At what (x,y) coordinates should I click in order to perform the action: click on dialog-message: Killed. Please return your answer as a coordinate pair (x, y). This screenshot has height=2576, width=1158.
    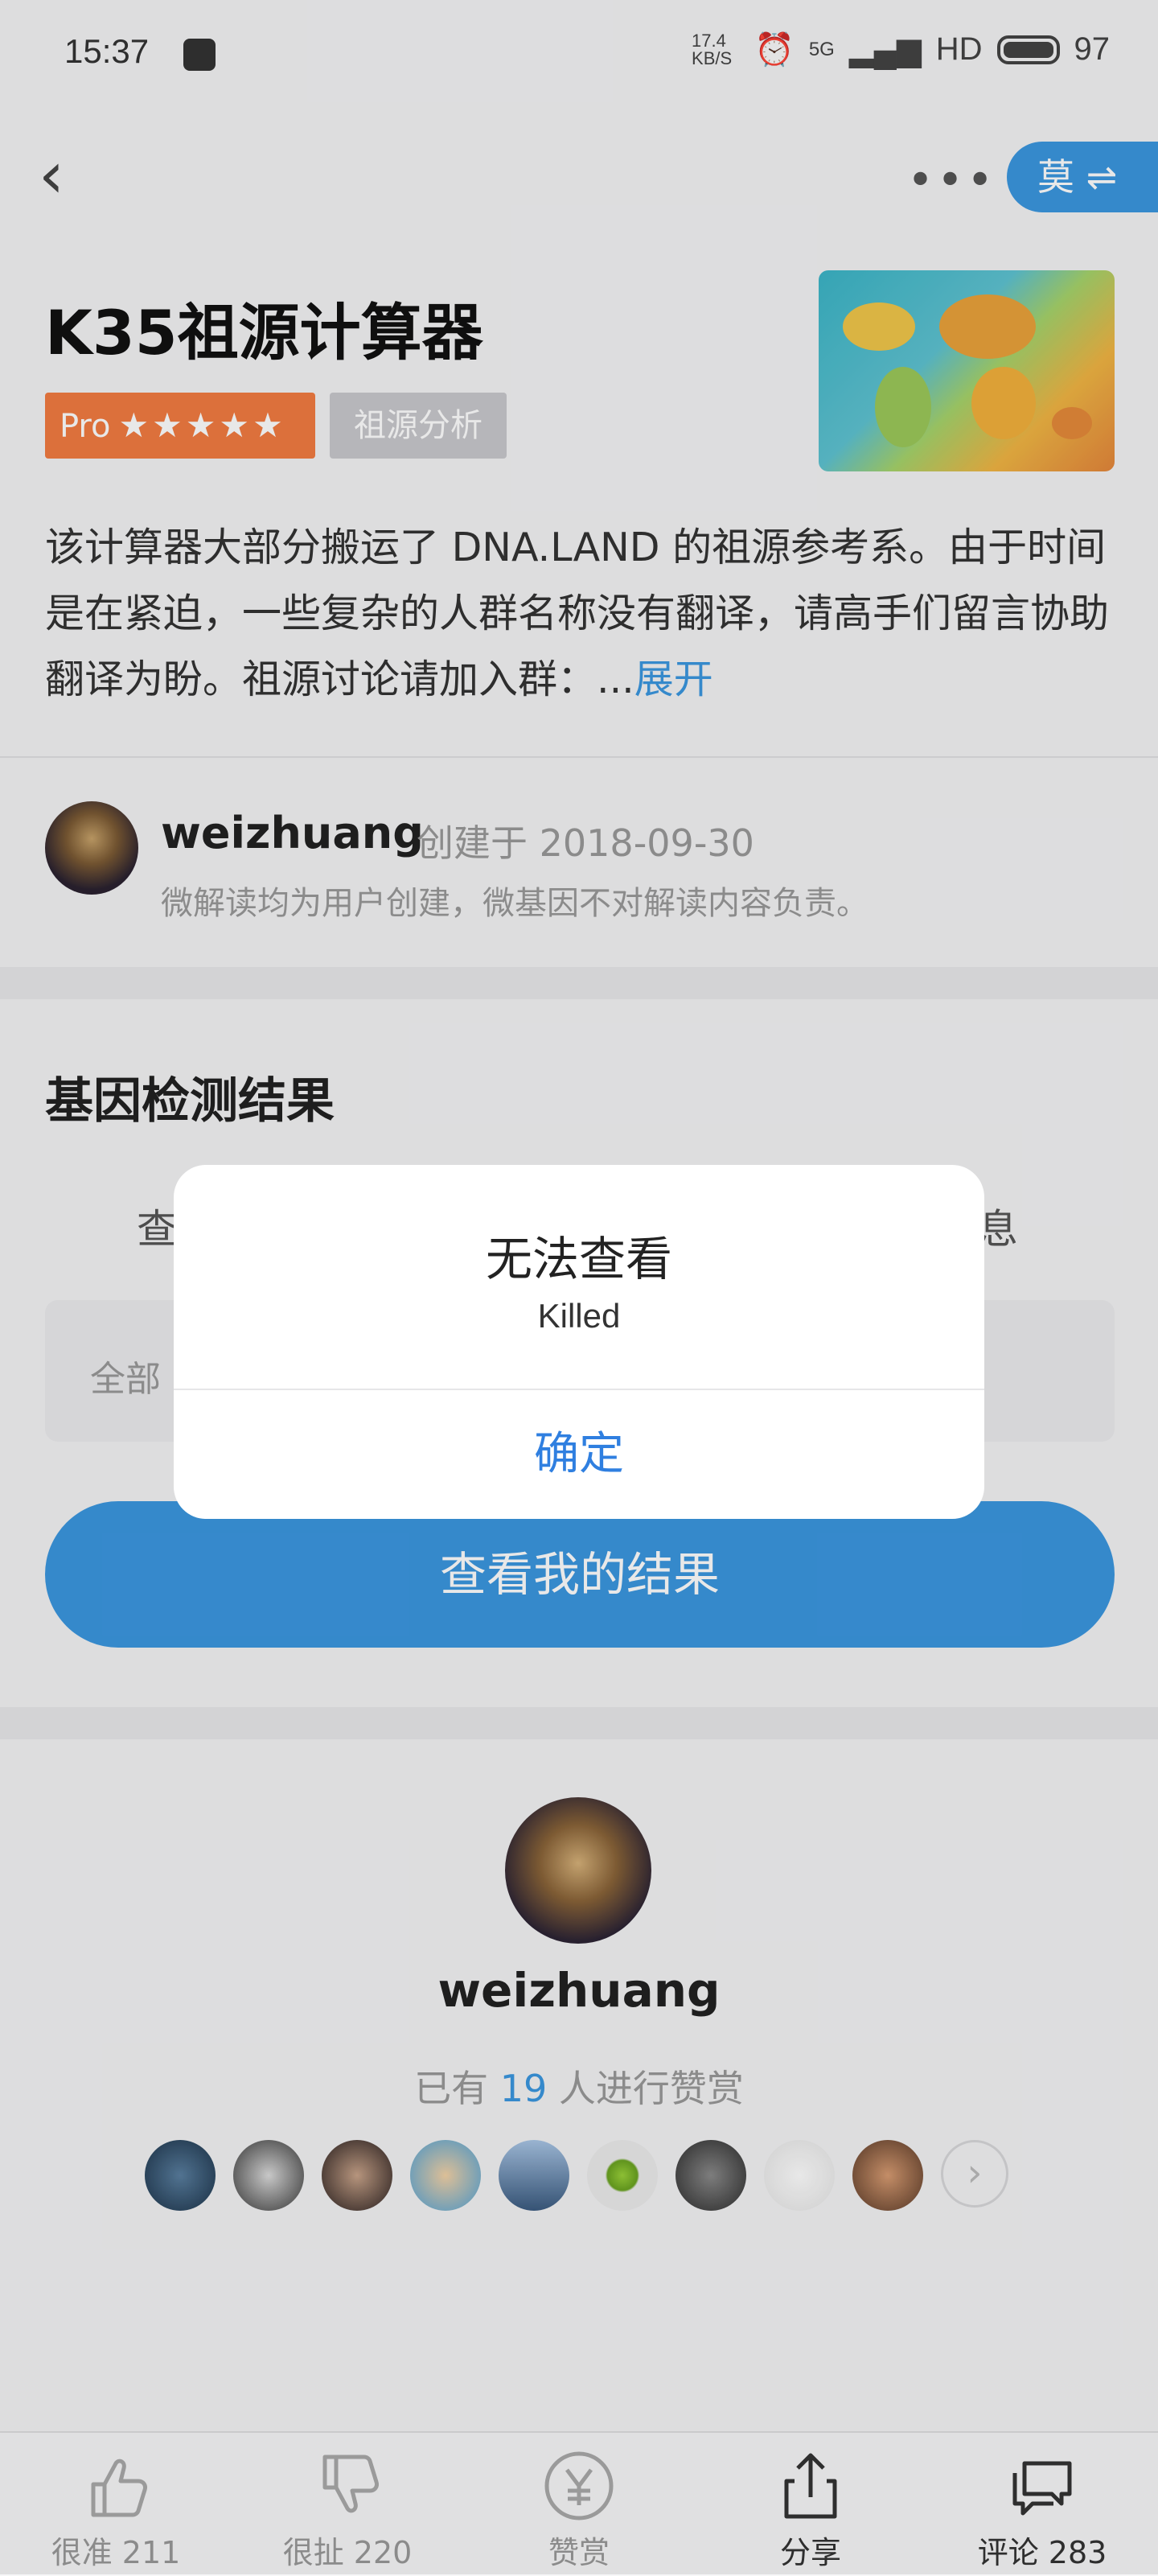
    Looking at the image, I should click on (579, 1316).